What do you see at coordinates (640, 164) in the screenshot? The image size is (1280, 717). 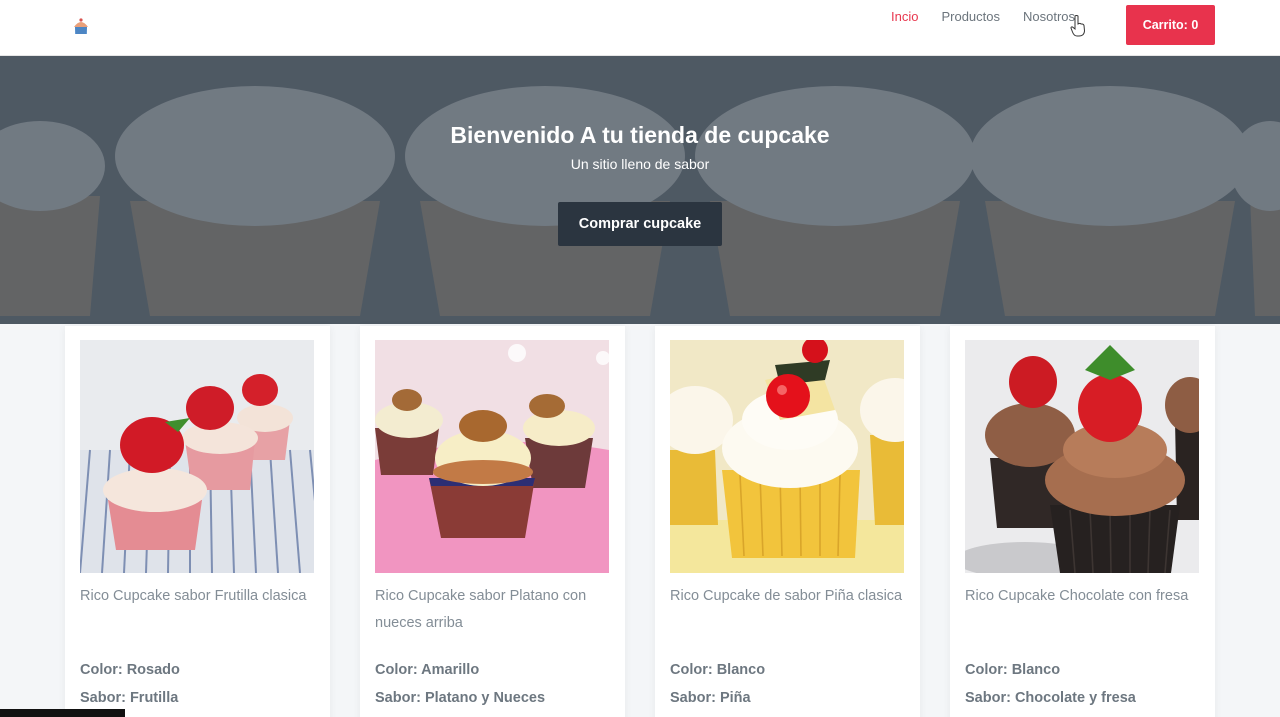 I see `hero-subtitle: Un sitio lleno de sabor` at bounding box center [640, 164].